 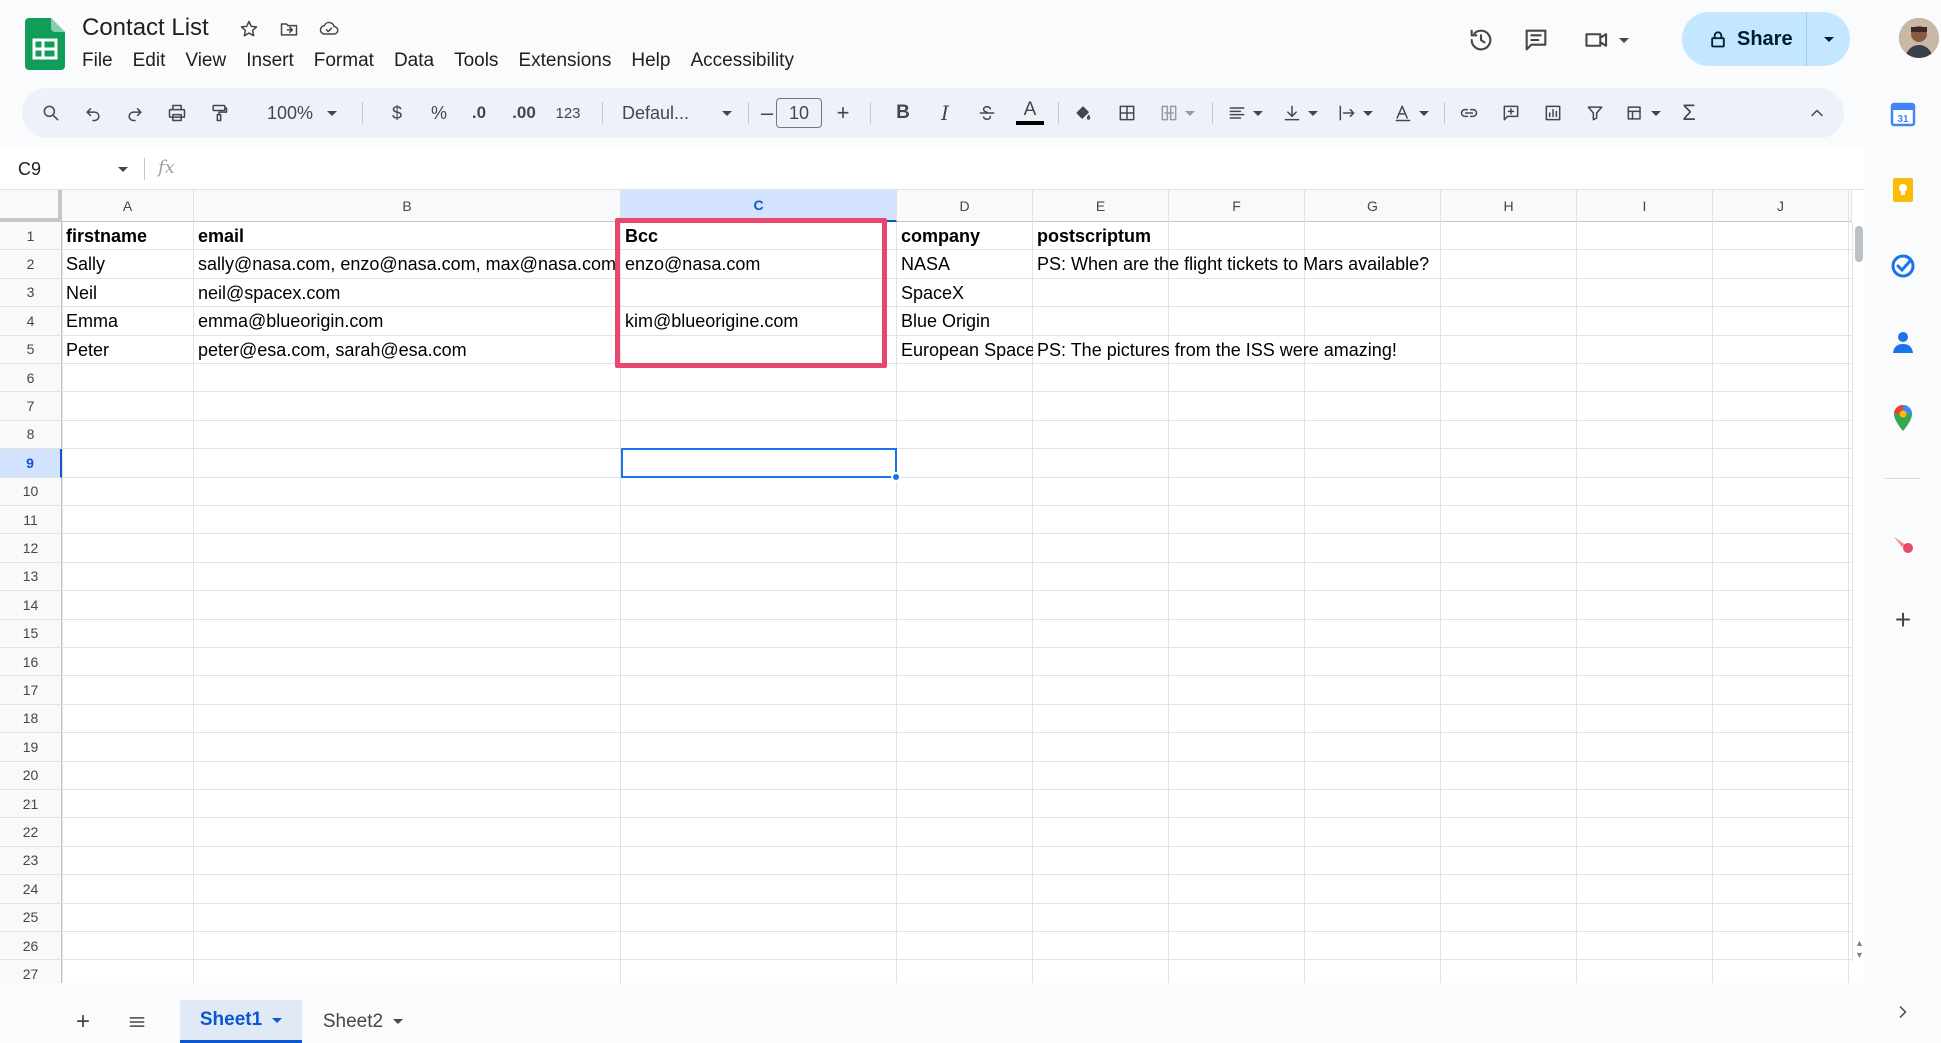 I want to click on functions-button: Σ, so click(x=1689, y=113).